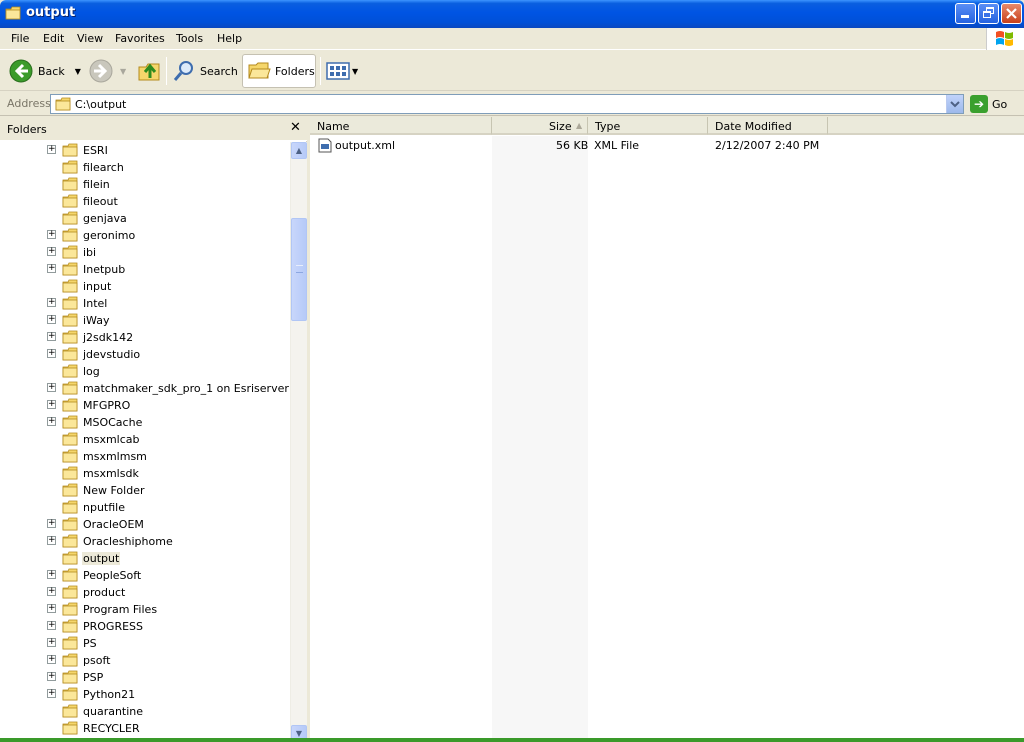  I want to click on back-dropdown-icon: ▼, so click(78, 71).